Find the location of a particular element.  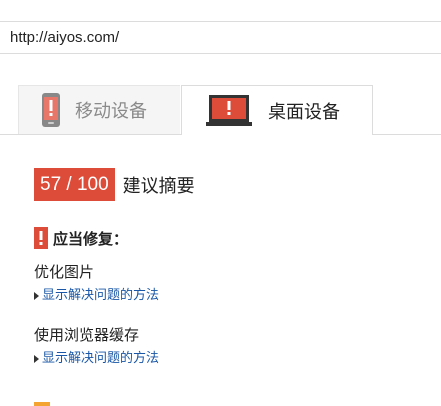

issue-title: 优化图片 is located at coordinates (64, 272).